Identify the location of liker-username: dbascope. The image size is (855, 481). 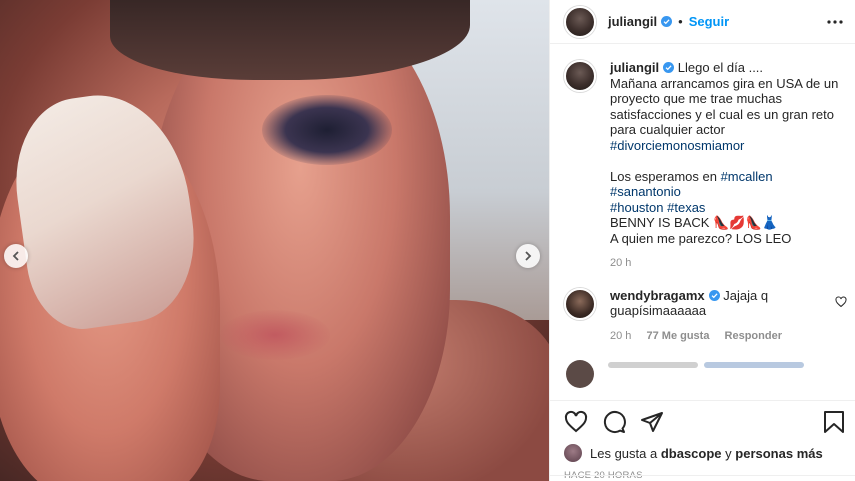
(691, 453).